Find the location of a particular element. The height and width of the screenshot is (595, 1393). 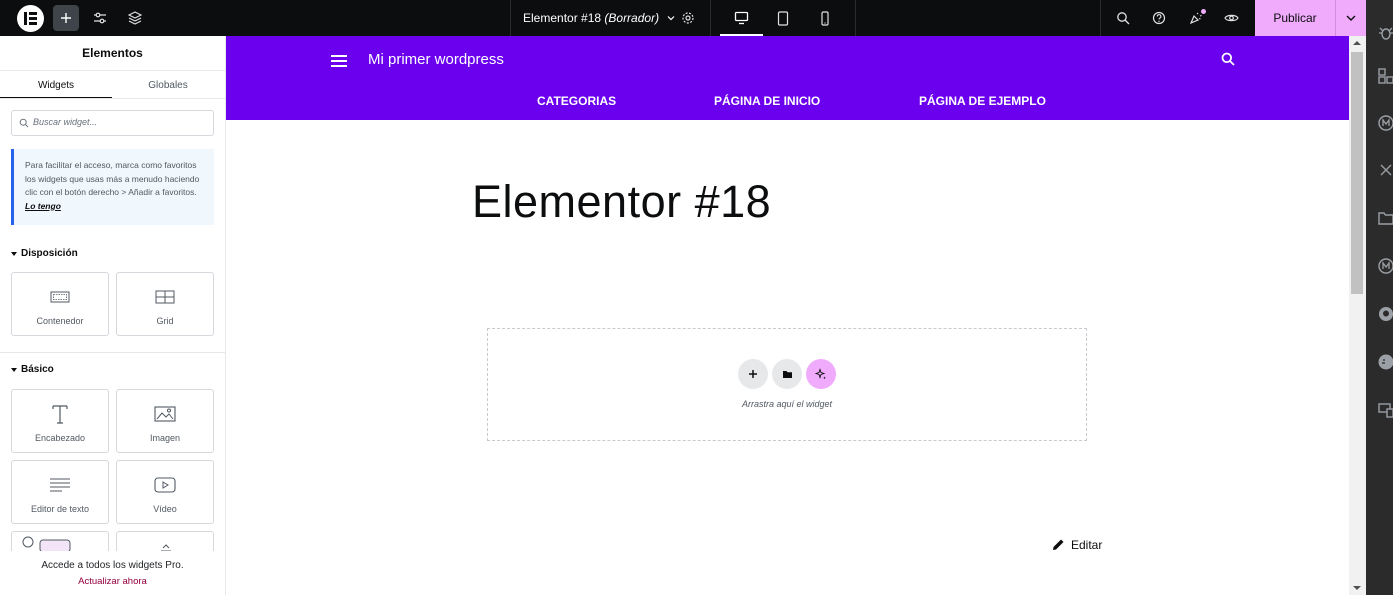

publish-options-button is located at coordinates (1351, 18).